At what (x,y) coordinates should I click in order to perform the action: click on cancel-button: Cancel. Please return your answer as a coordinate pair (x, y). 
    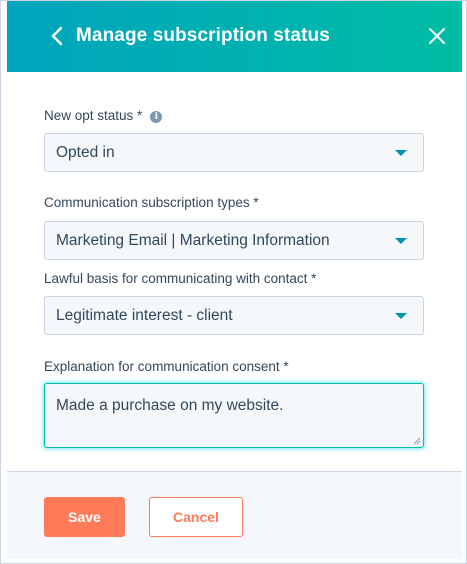
    Looking at the image, I should click on (196, 517).